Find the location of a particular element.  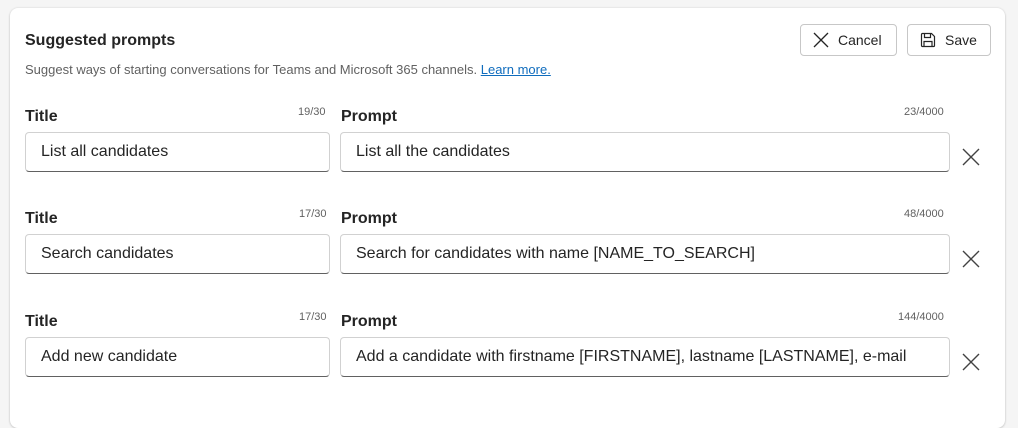

title-char-count: 19/30 is located at coordinates (312, 112).